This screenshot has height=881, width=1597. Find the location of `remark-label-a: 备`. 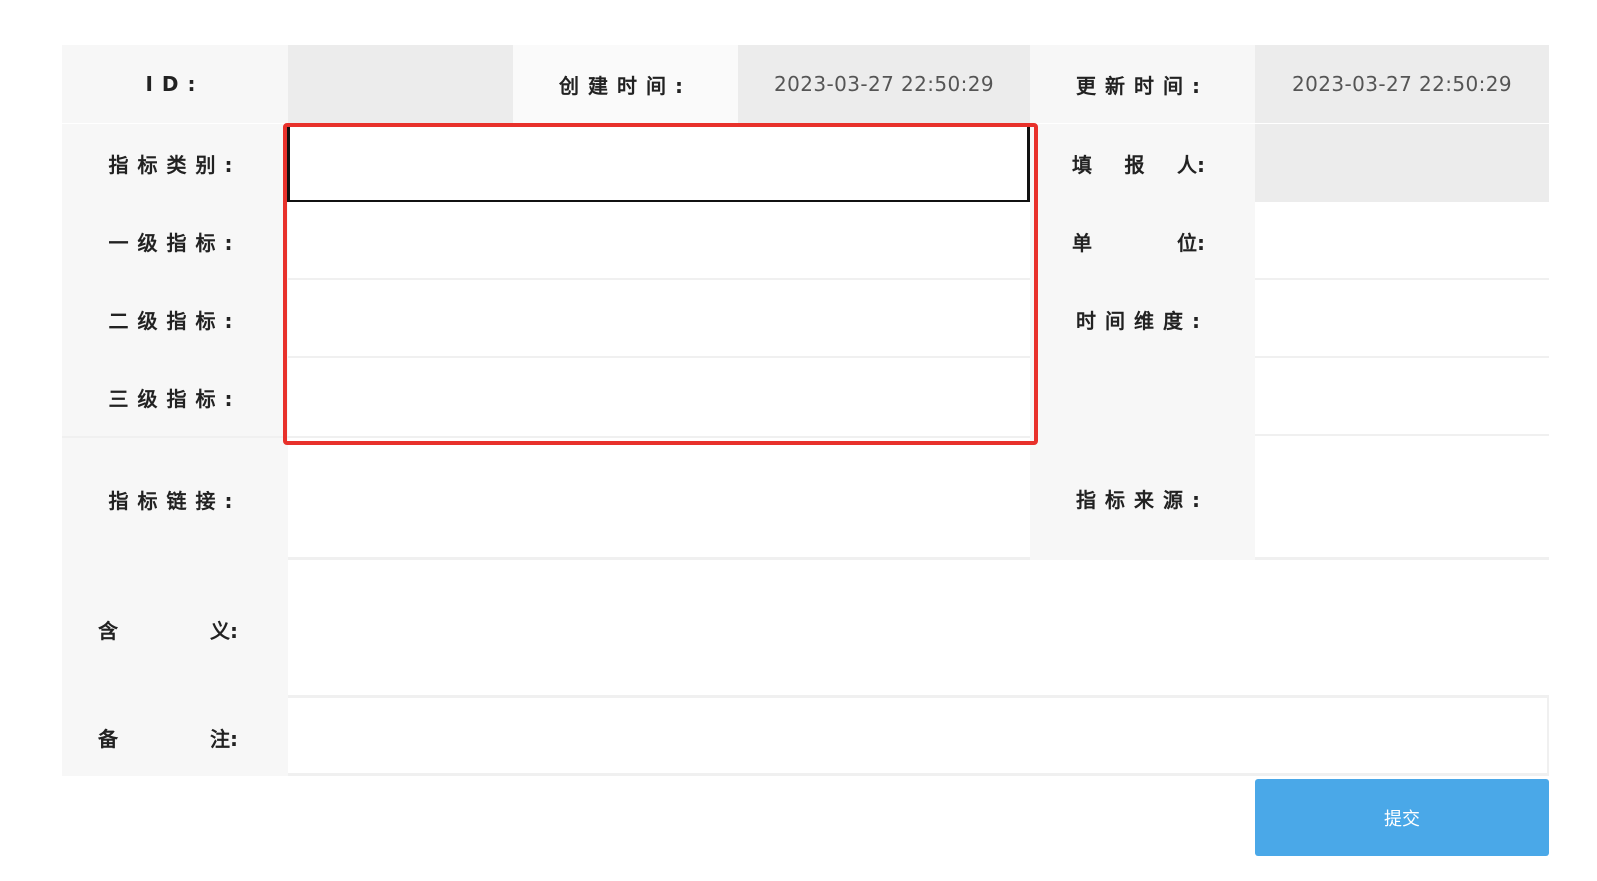

remark-label-a: 备 is located at coordinates (108, 738).